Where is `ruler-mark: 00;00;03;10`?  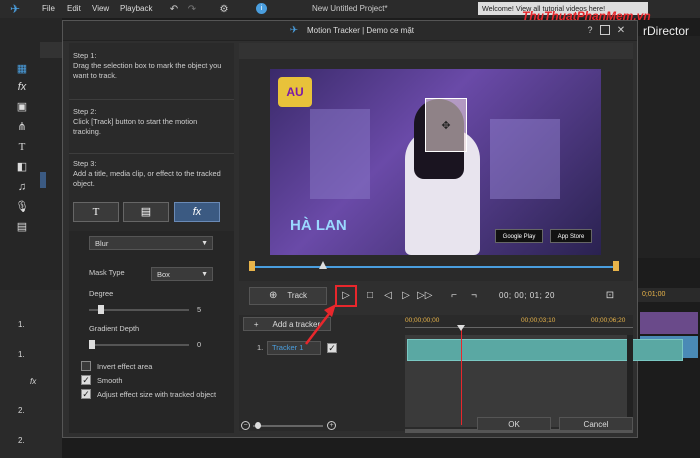
ruler-mark: 00;00;03;10 is located at coordinates (538, 320).